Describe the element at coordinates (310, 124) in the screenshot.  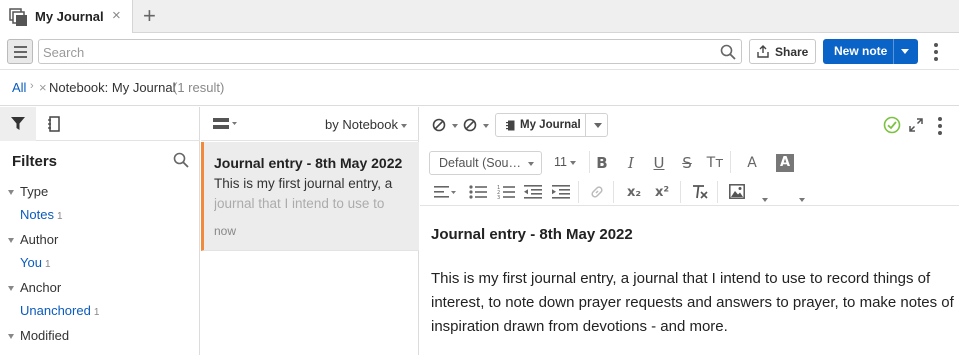
I see `note-list-header: by Notebook` at that location.